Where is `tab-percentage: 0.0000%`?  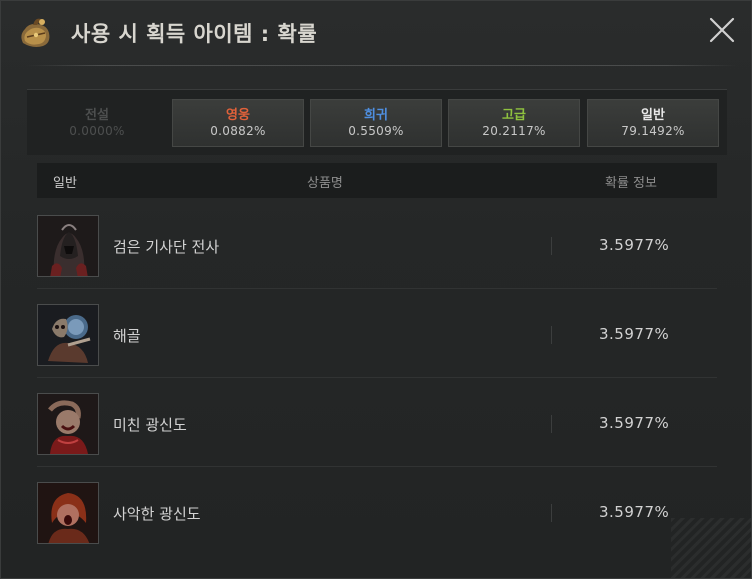 tab-percentage: 0.0000% is located at coordinates (97, 130).